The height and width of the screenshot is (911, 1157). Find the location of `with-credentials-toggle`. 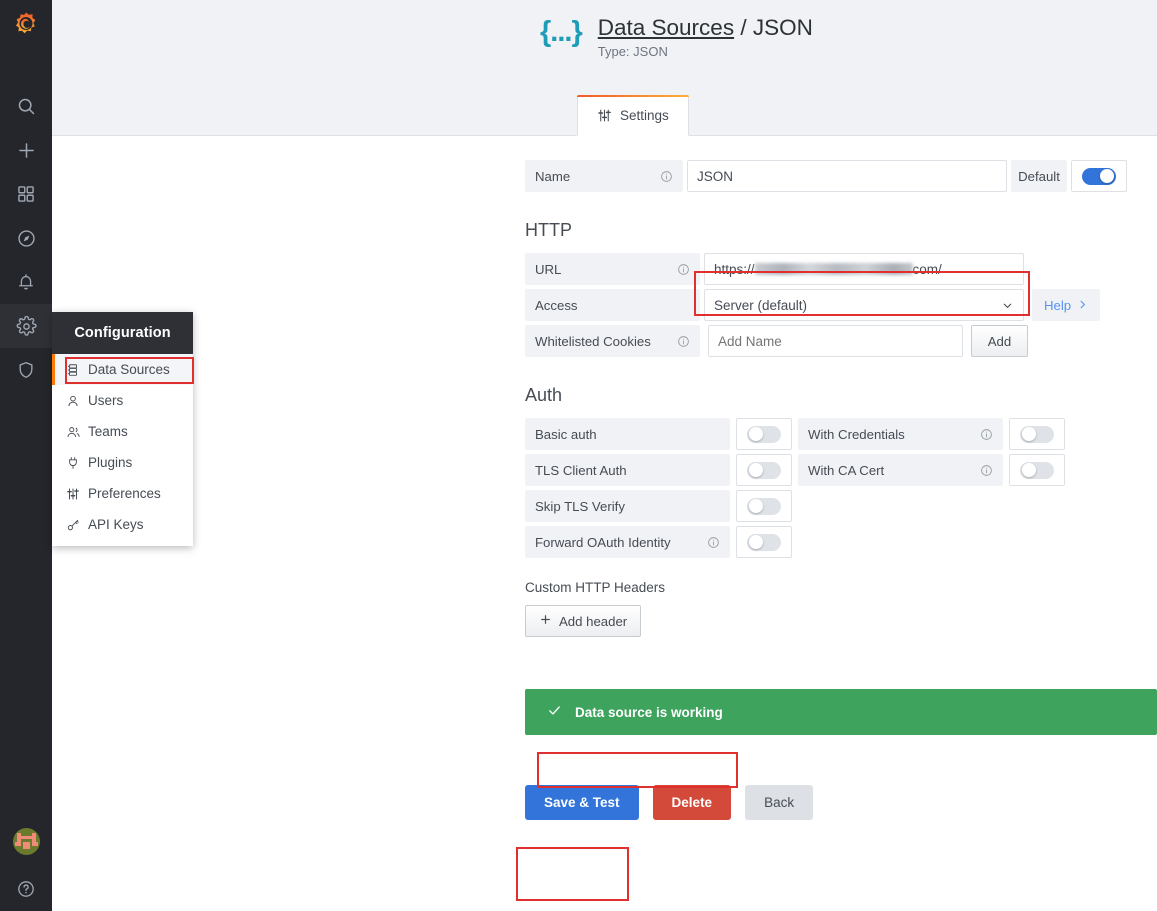

with-credentials-toggle is located at coordinates (1037, 434).